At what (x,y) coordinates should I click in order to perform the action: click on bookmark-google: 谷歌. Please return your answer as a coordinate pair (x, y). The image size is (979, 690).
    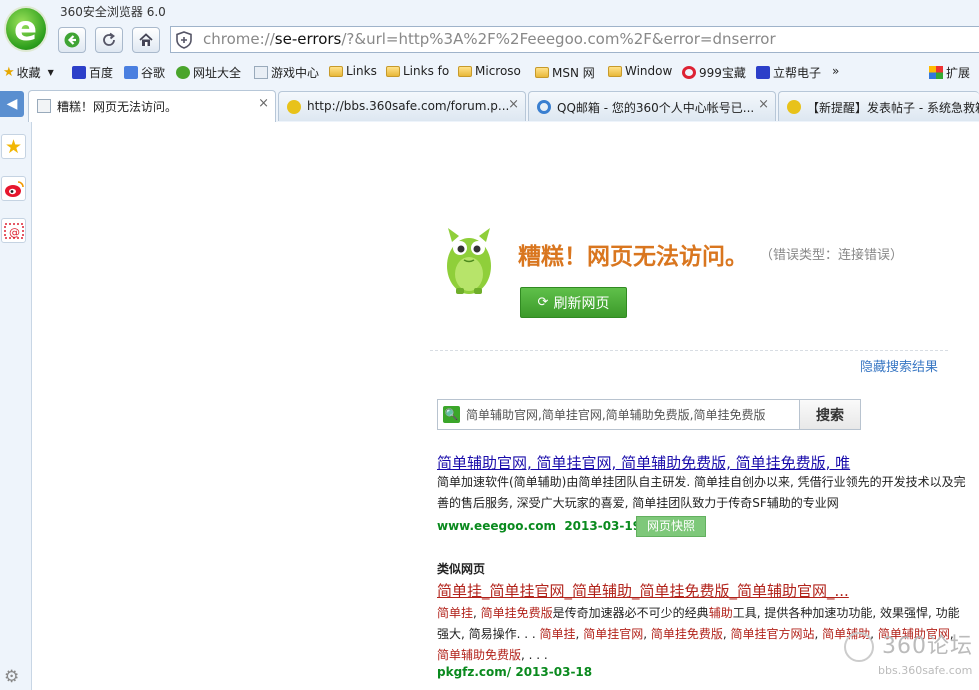
    Looking at the image, I should click on (144, 72).